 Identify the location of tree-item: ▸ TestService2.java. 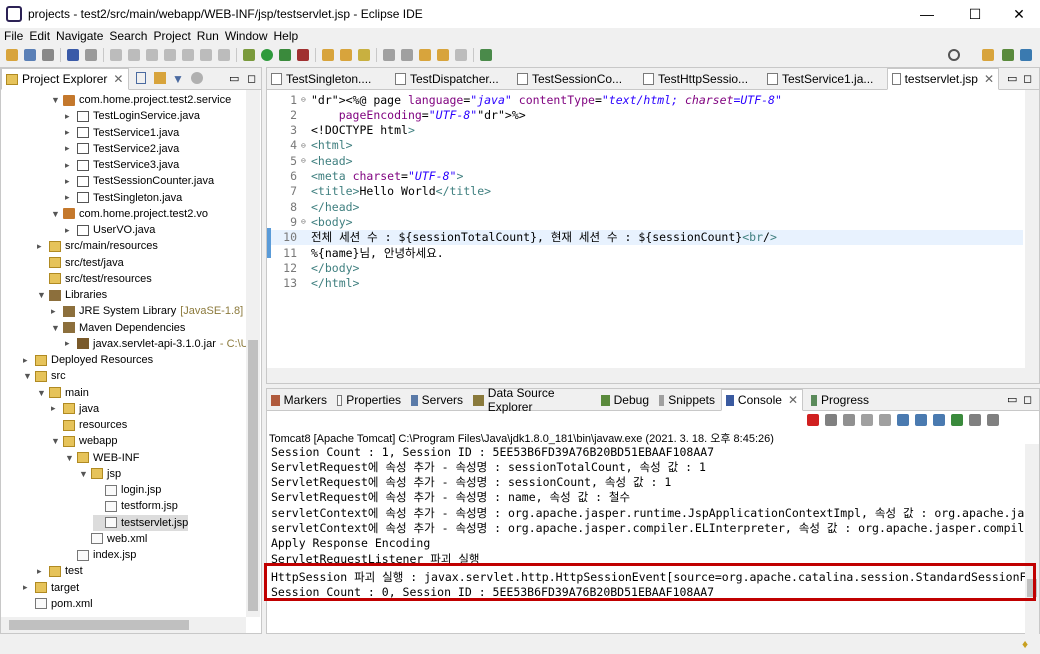
(122, 149).